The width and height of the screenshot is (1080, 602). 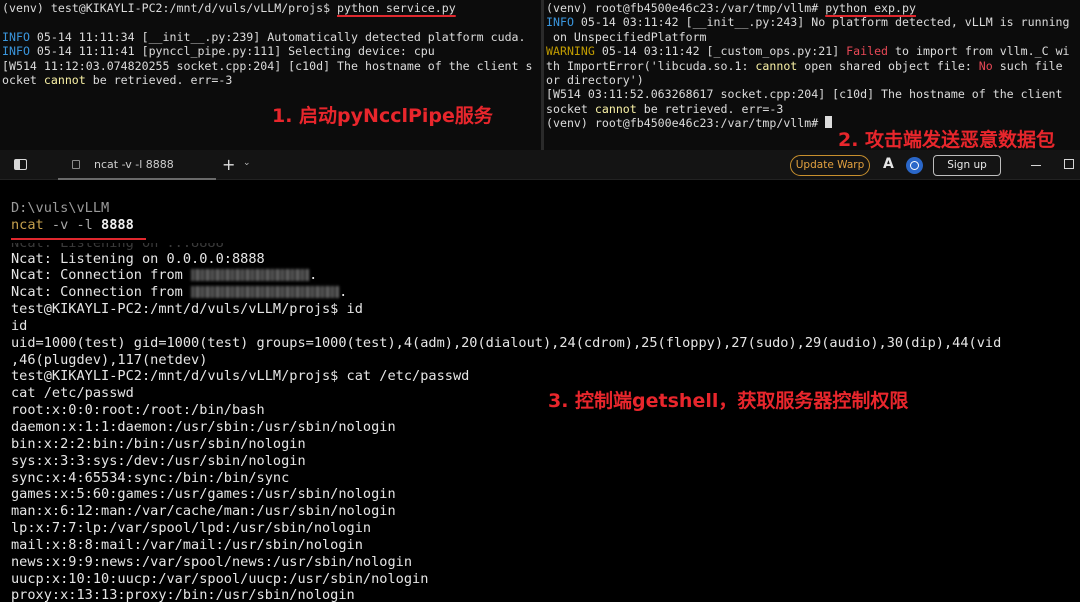 What do you see at coordinates (138, 258) in the screenshot?
I see `output-line: Ncat: Listening on 0.0.0.0:8888` at bounding box center [138, 258].